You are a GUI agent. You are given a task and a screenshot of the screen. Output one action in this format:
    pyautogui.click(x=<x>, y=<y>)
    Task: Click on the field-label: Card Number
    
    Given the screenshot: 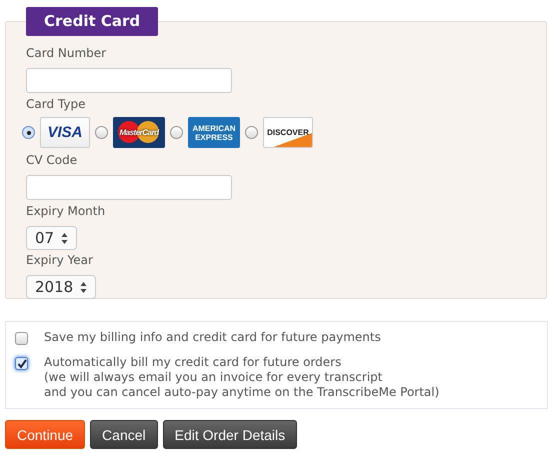 What is the action you would take?
    pyautogui.click(x=67, y=53)
    